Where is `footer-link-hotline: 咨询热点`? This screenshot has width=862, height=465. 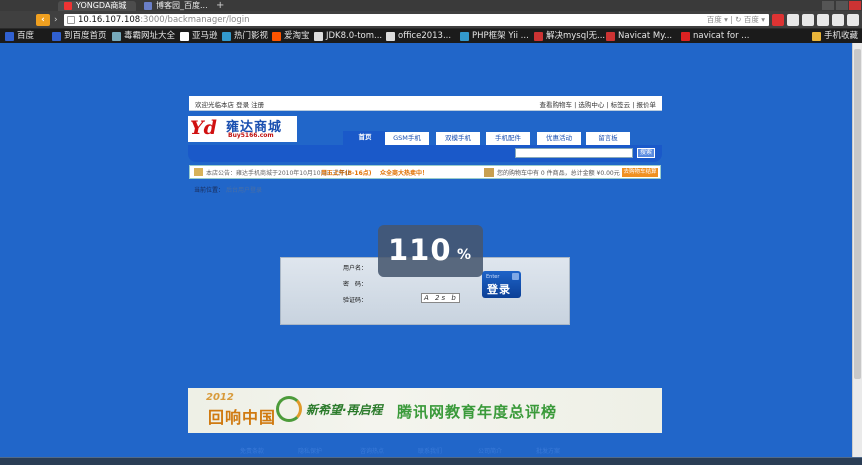 footer-link-hotline: 咨询热点 is located at coordinates (372, 450).